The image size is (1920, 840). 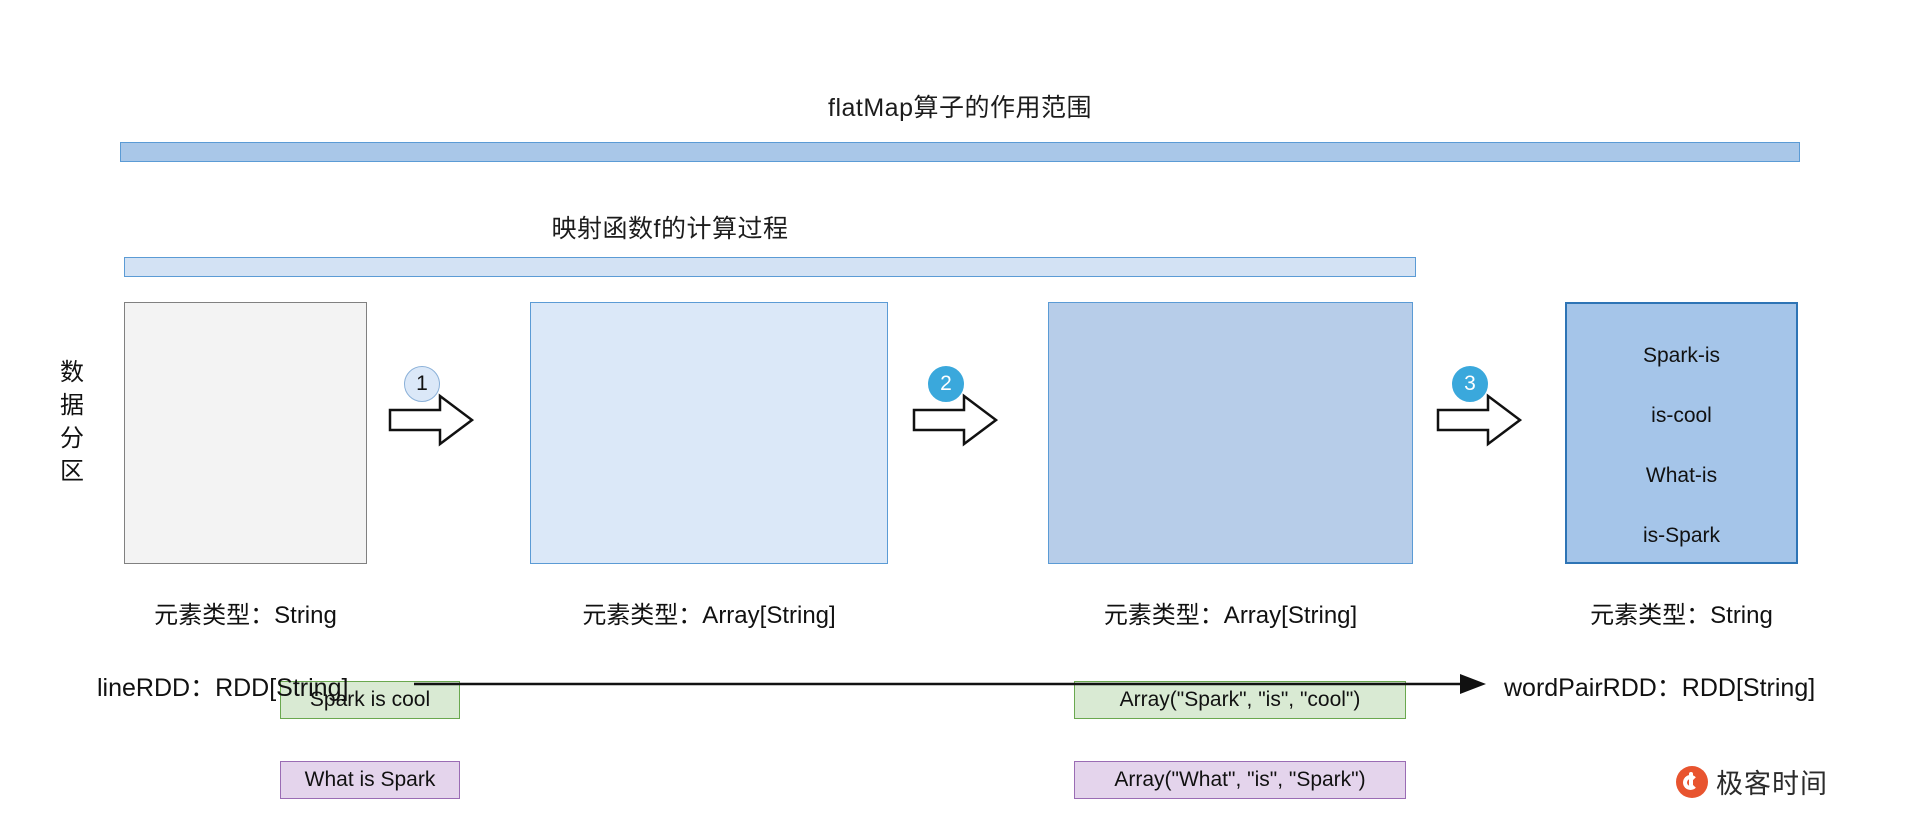 I want to click on target-rdd-label: wordPairRDD：RDD[String], so click(x=1660, y=688).